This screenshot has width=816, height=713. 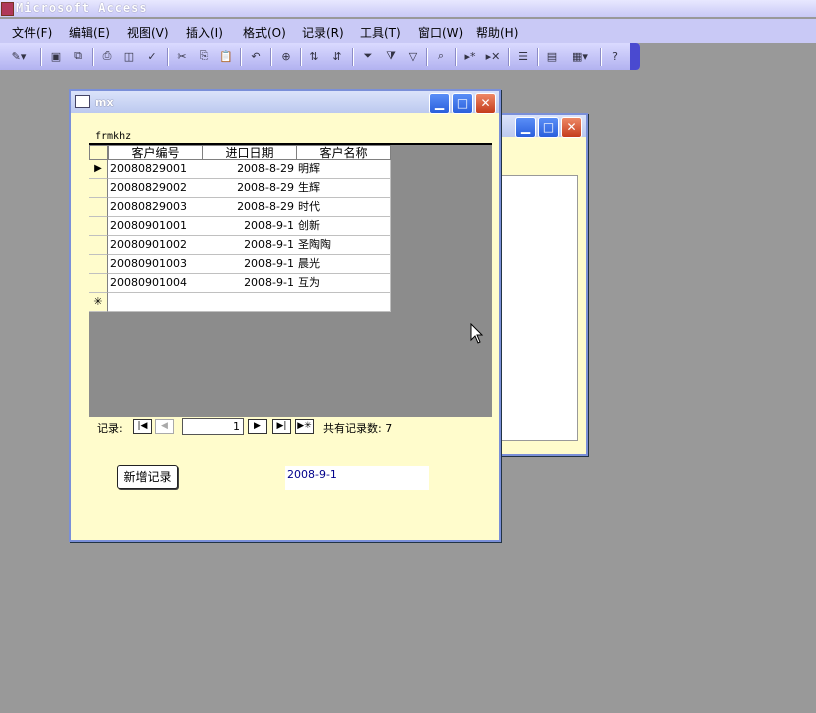 What do you see at coordinates (343, 188) in the screenshot?
I see `cell-customer-name: 生辉` at bounding box center [343, 188].